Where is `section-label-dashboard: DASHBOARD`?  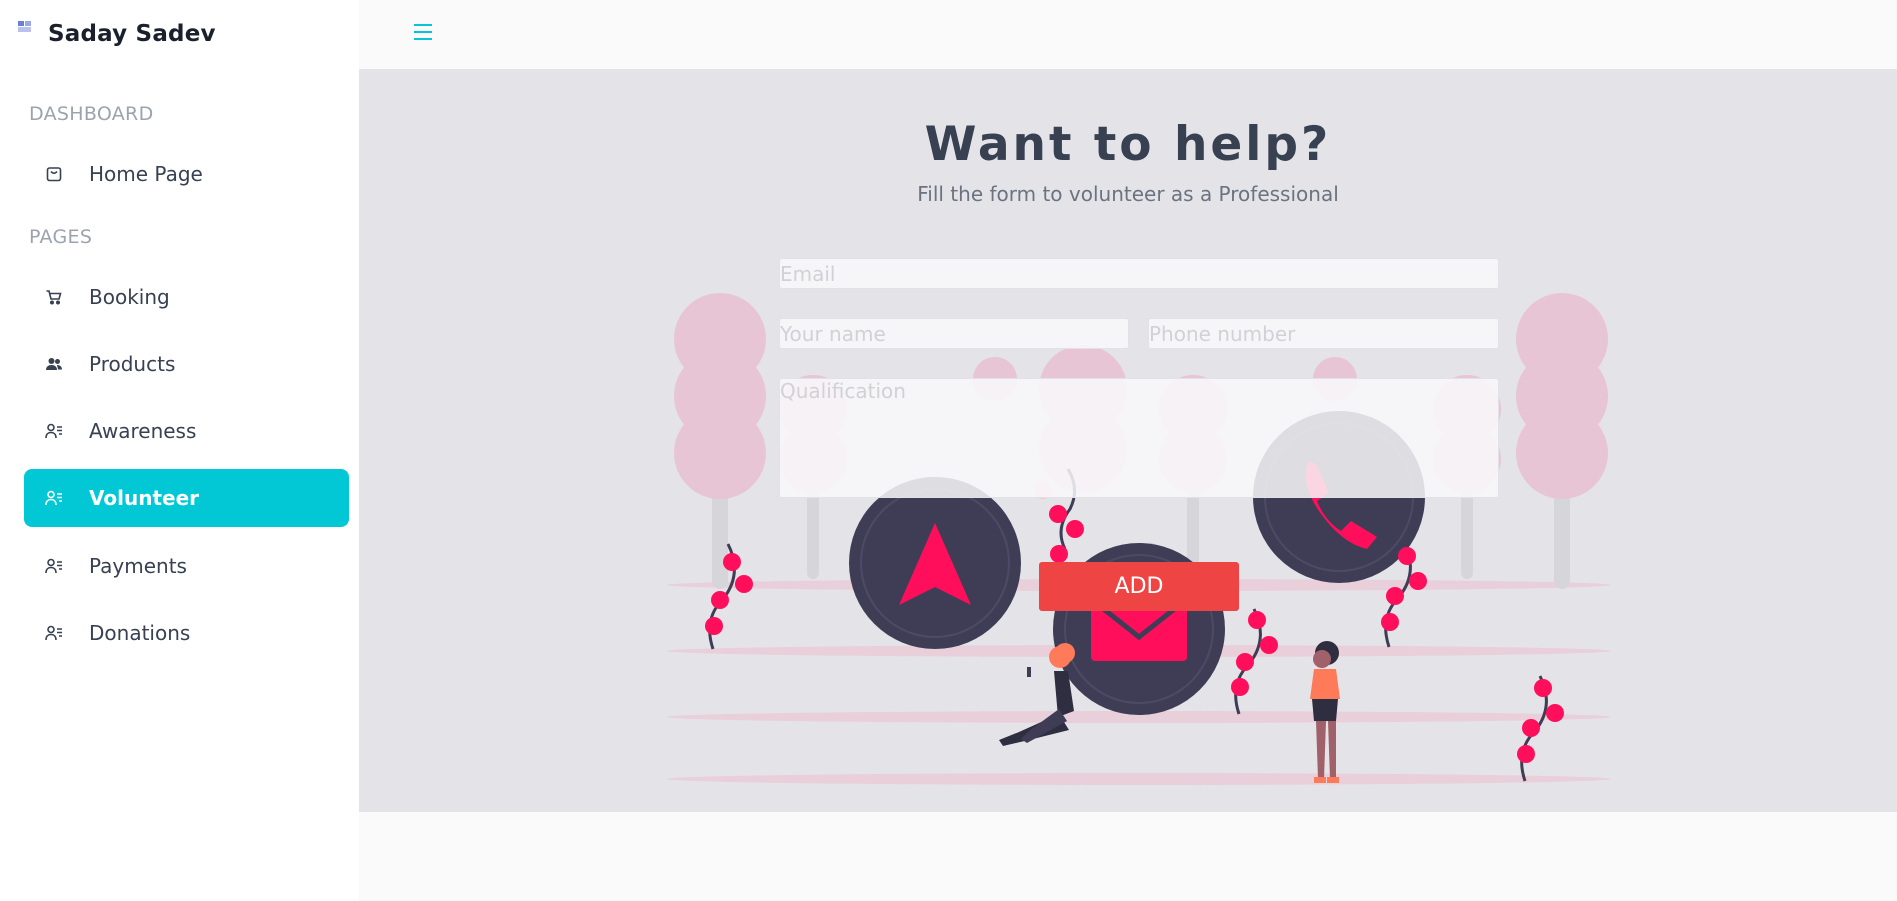
section-label-dashboard: DASHBOARD is located at coordinates (91, 114).